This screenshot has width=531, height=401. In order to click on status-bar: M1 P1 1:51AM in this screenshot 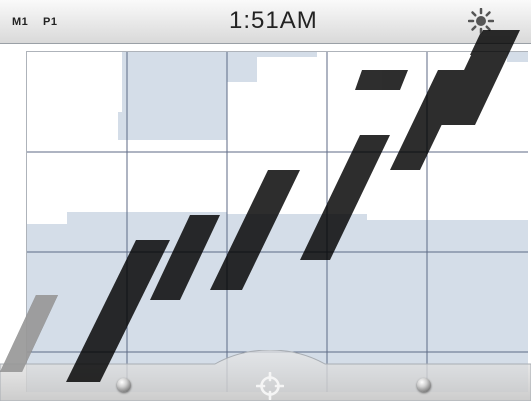, I will do `click(265, 22)`.